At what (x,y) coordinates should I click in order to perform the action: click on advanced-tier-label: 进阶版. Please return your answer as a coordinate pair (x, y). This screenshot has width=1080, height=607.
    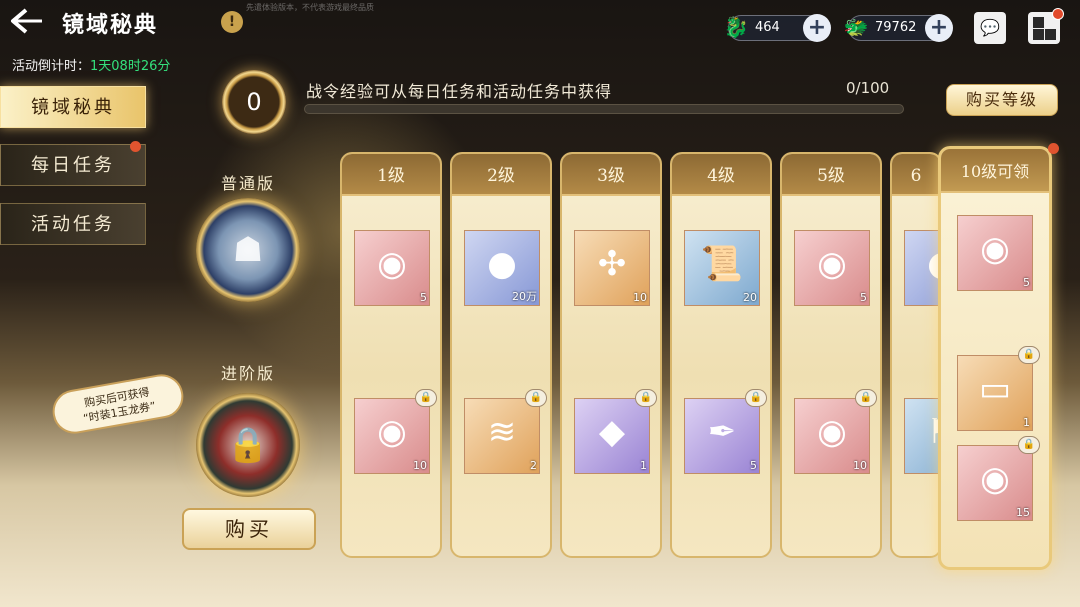
    Looking at the image, I should click on (248, 373).